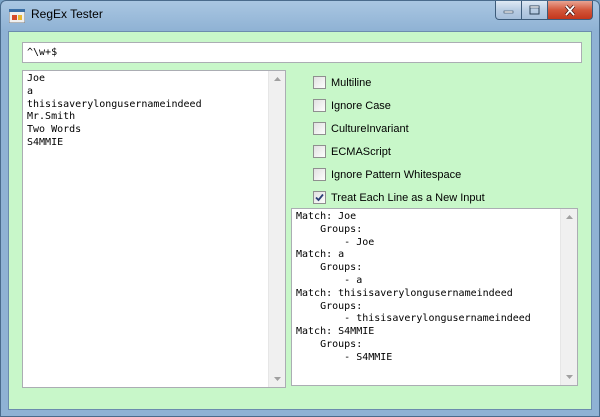 This screenshot has width=600, height=417. Describe the element at coordinates (399, 105) in the screenshot. I see `option-ignore-case: Ignore Case` at that location.